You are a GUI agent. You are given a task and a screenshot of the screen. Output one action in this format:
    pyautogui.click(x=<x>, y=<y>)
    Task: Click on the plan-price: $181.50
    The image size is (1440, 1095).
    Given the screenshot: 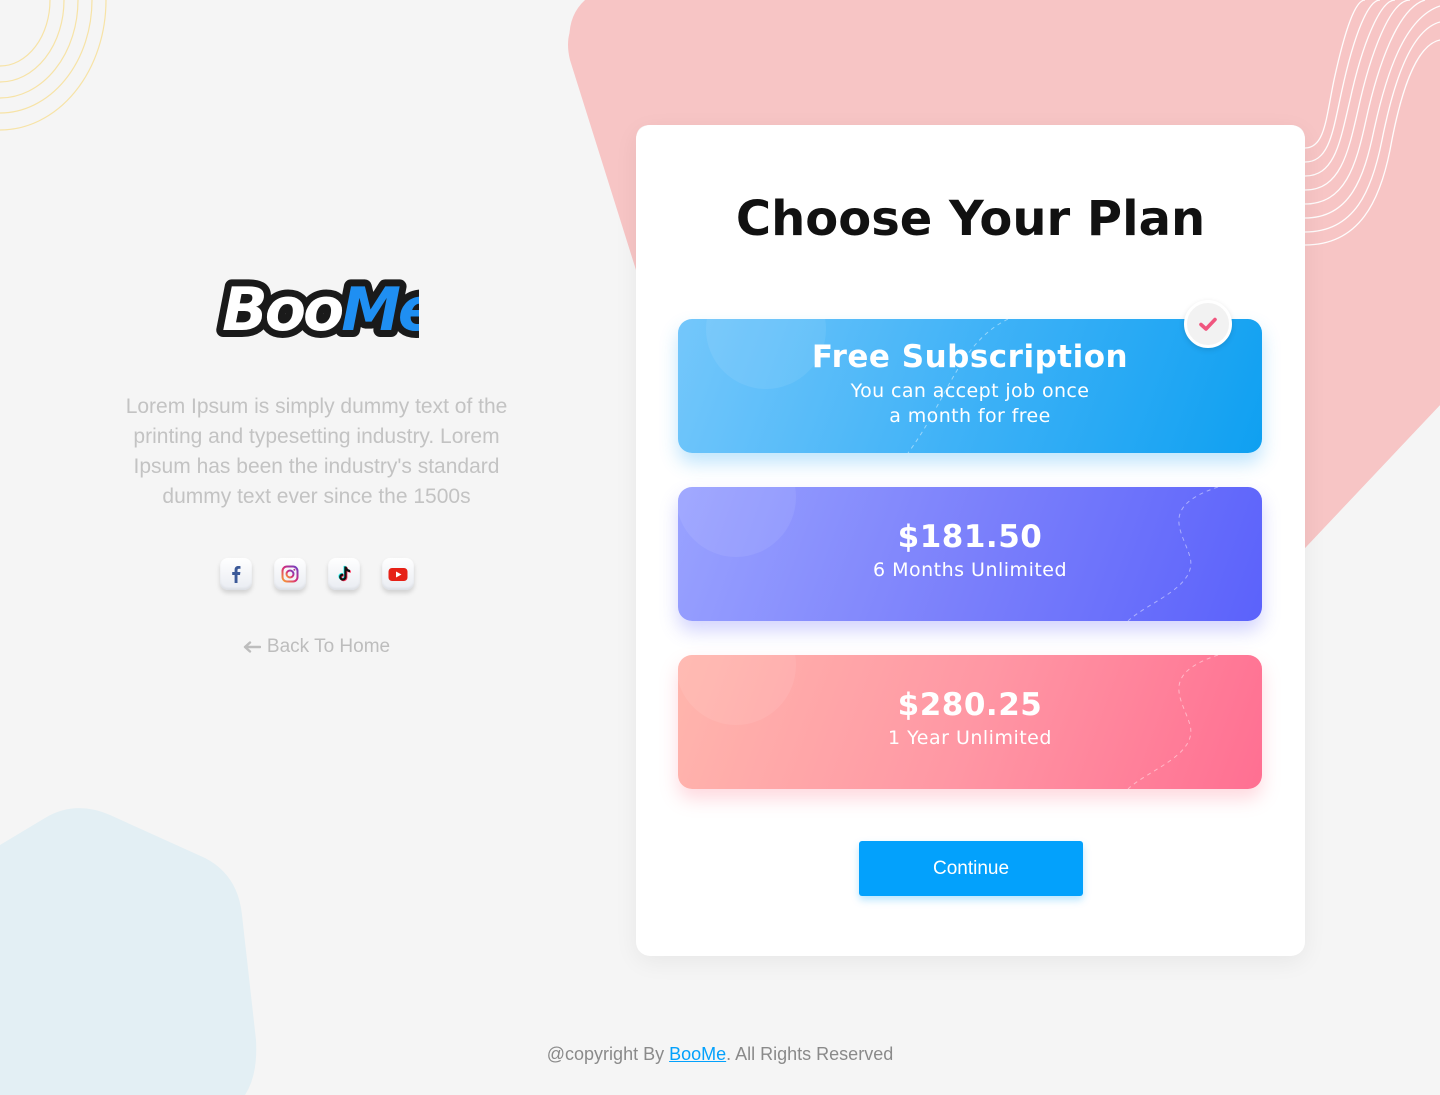 What is the action you would take?
    pyautogui.click(x=970, y=537)
    